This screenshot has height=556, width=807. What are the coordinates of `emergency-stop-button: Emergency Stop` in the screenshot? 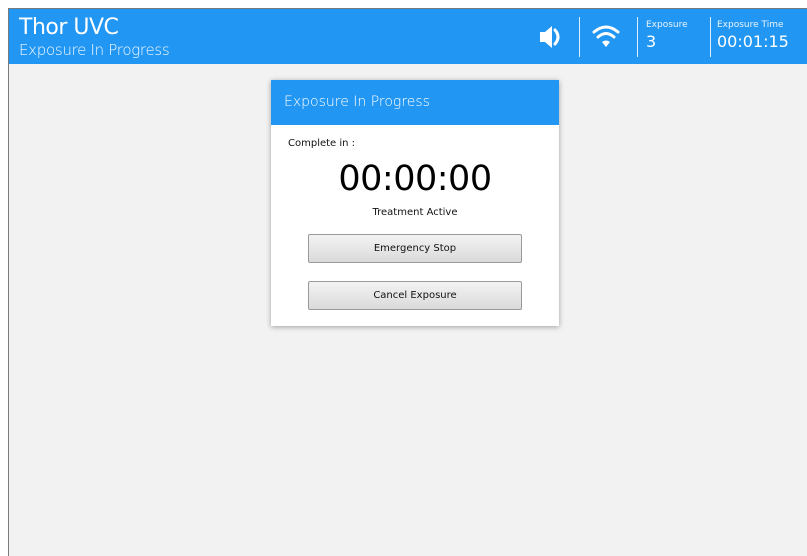 It's located at (415, 248).